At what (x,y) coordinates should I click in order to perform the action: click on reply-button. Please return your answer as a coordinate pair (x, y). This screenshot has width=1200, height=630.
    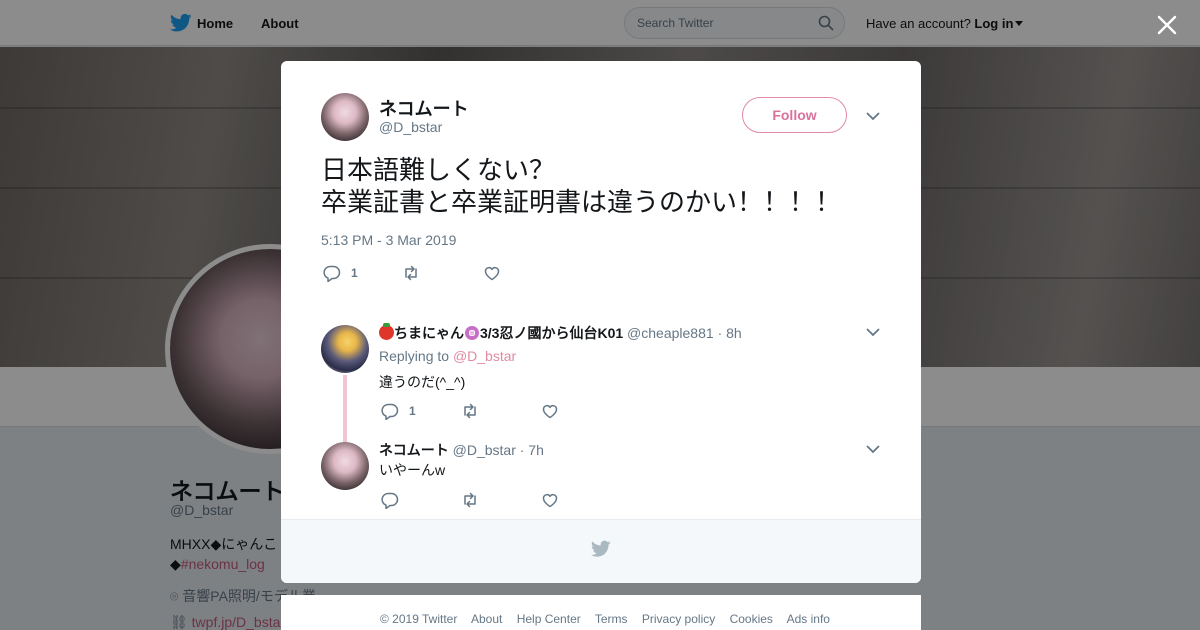
    Looking at the image, I should click on (390, 500).